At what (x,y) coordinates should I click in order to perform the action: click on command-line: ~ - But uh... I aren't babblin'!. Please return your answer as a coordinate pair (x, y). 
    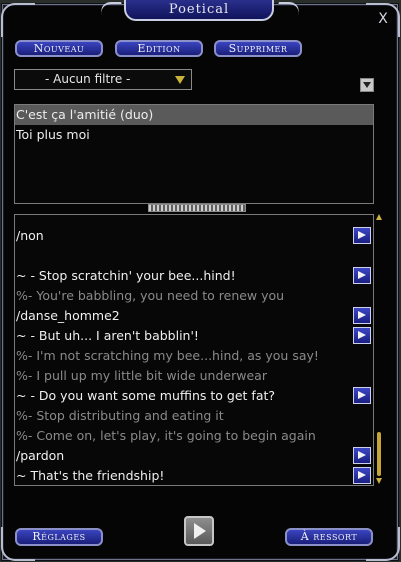
    Looking at the image, I should click on (107, 335).